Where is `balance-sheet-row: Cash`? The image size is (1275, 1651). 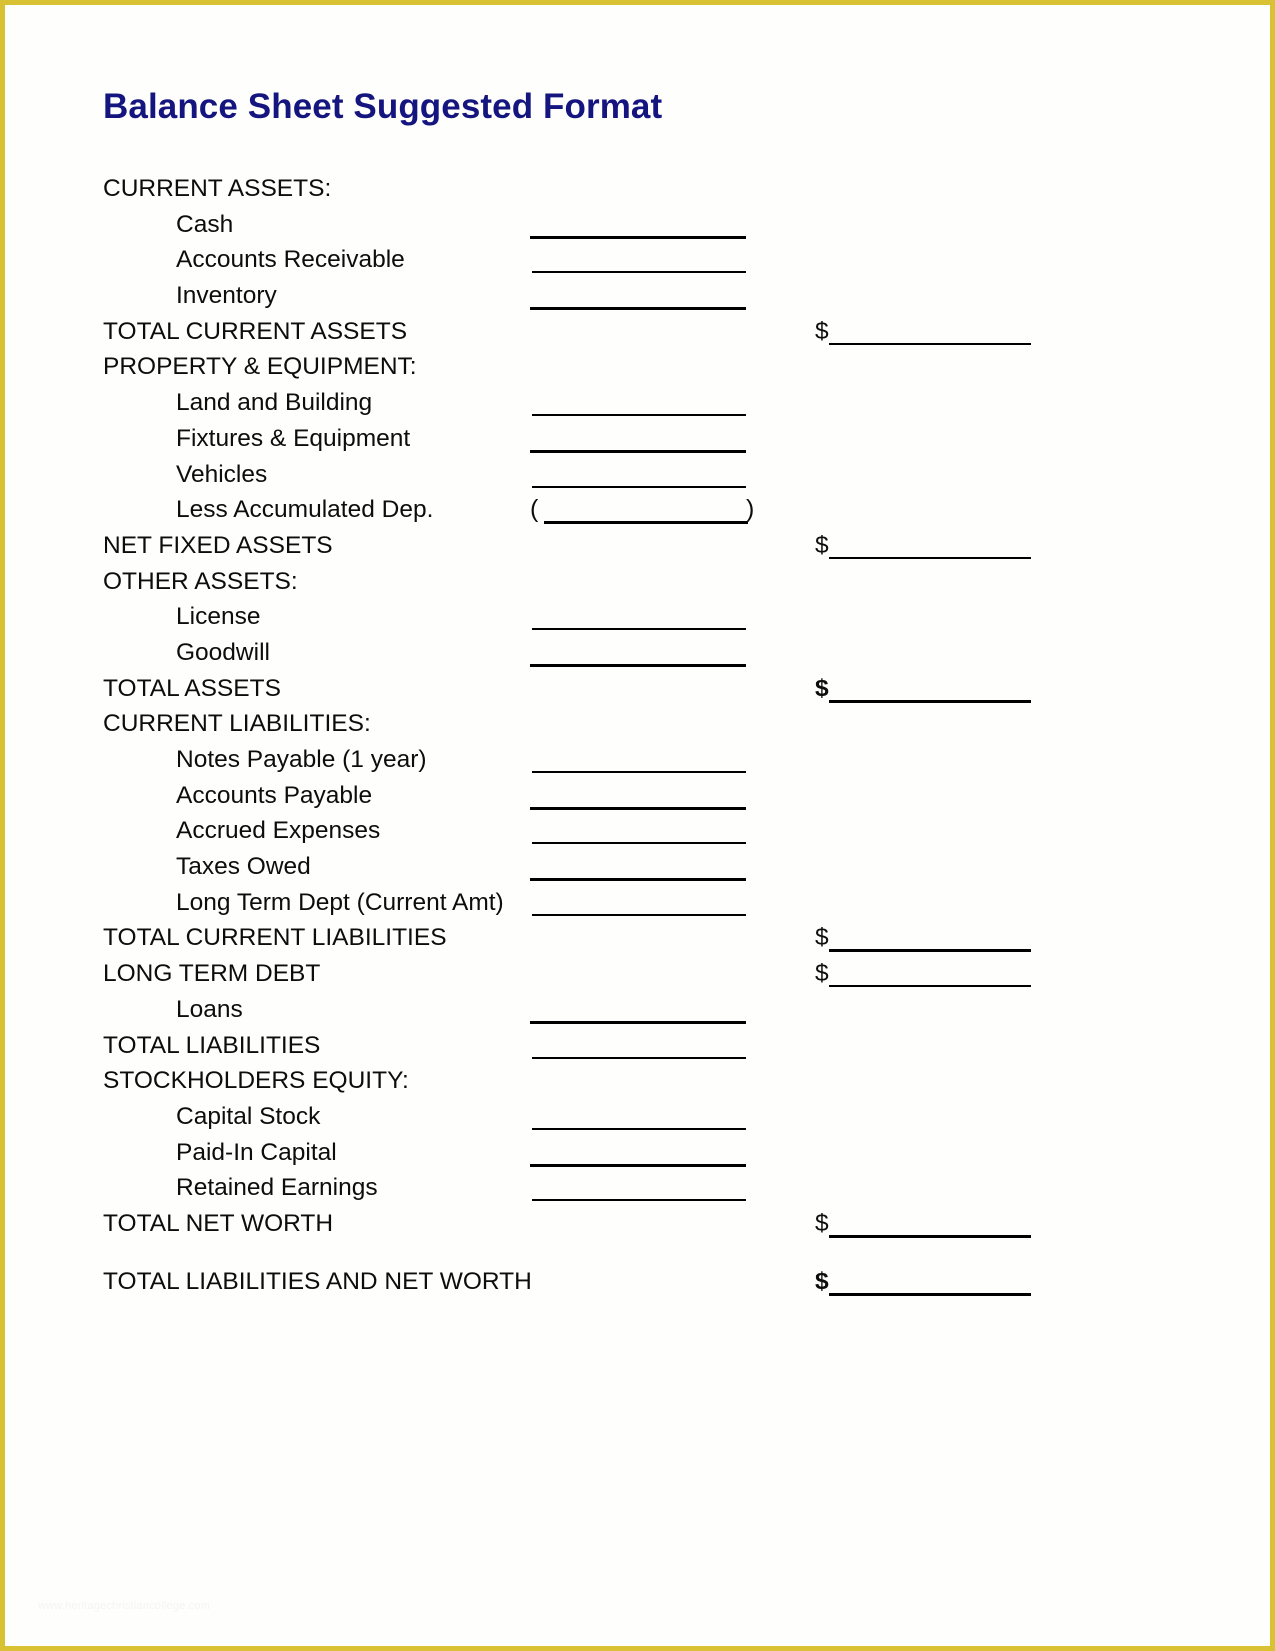 balance-sheet-row: Cash is located at coordinates (637, 227).